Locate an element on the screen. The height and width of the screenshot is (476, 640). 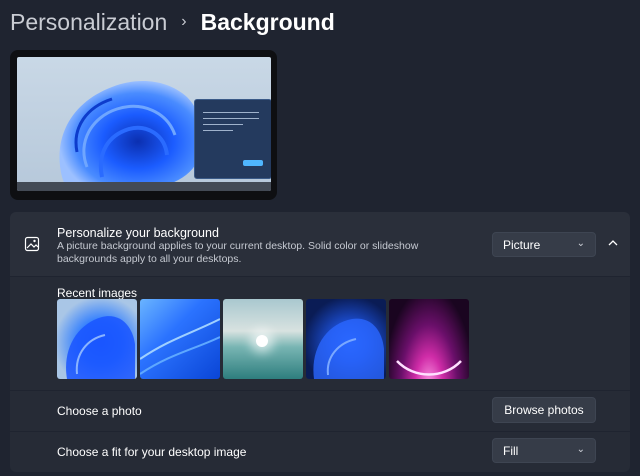
fit-label: Choose a fit for your desktop image is located at coordinates (152, 452).